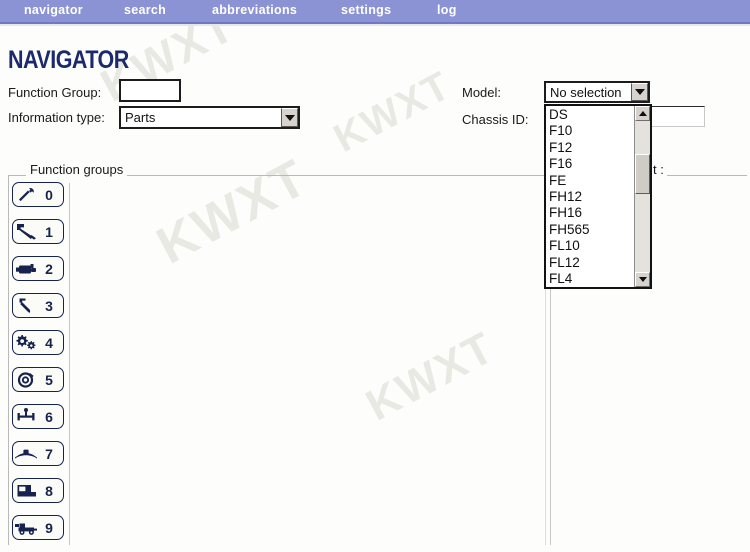  Describe the element at coordinates (145, 10) in the screenshot. I see `nav-item-search: search` at that location.